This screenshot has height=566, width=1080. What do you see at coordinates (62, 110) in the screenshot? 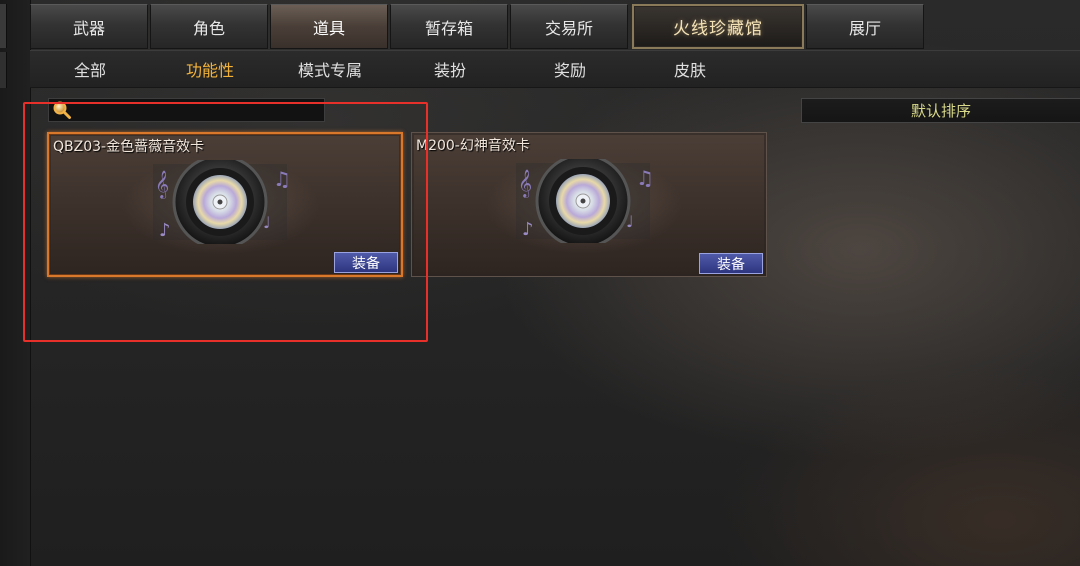
I see `search-icon` at bounding box center [62, 110].